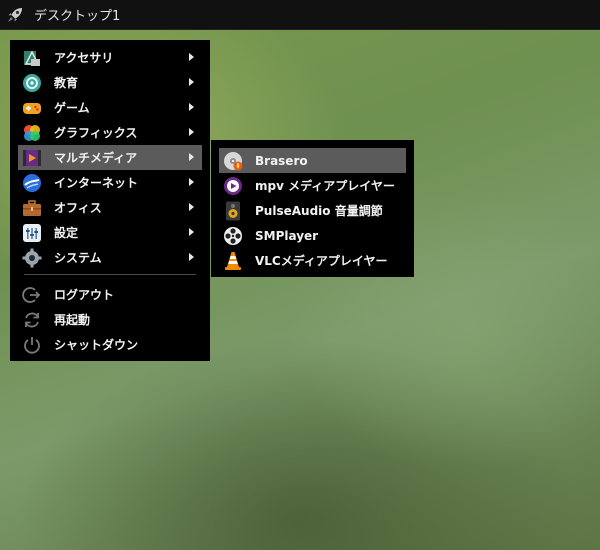 The image size is (600, 550). I want to click on menu-item-label: マルチメディア, so click(96, 158).